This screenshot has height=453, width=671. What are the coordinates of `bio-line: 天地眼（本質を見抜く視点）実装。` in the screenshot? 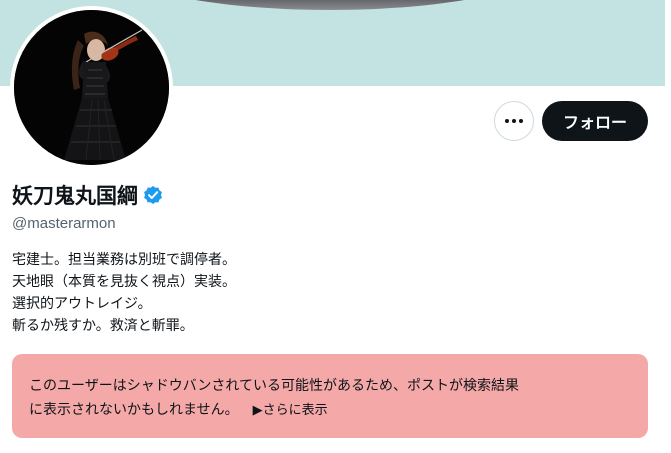 It's located at (124, 282).